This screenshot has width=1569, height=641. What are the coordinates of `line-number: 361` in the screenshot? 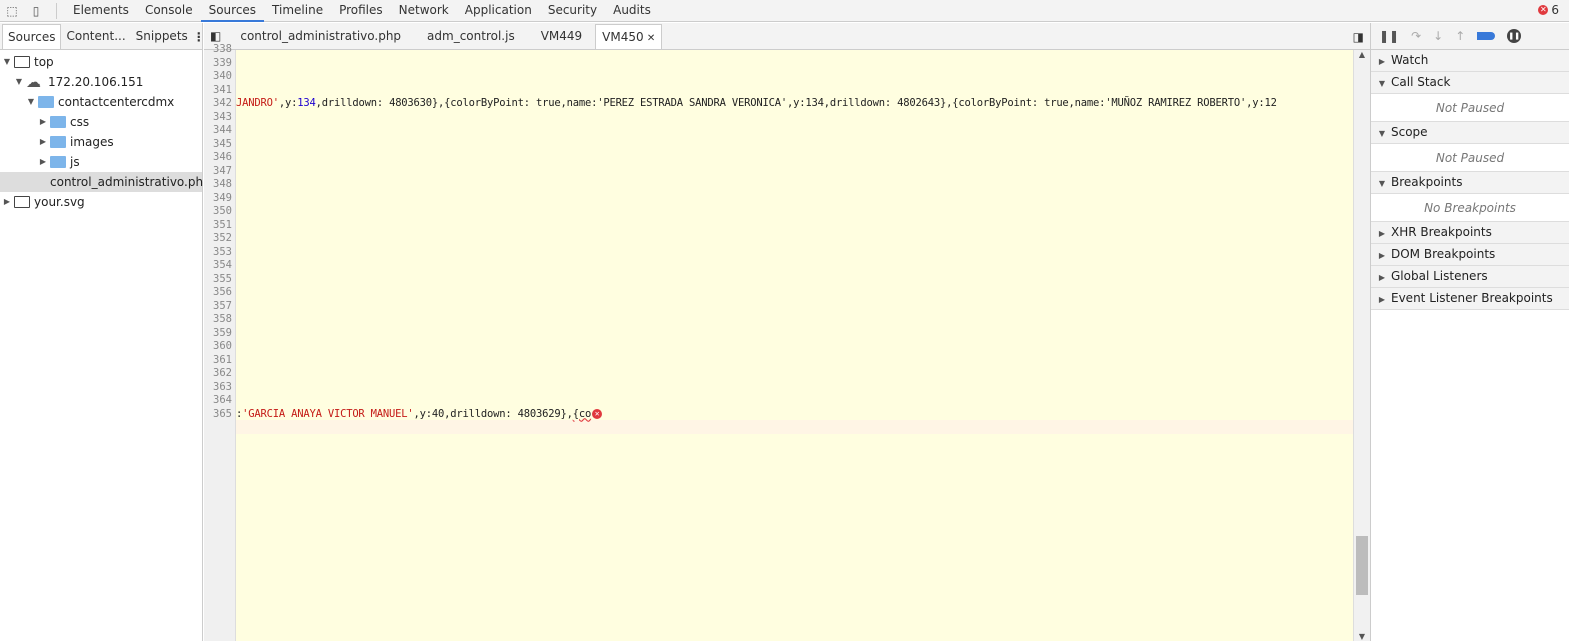 It's located at (222, 361).